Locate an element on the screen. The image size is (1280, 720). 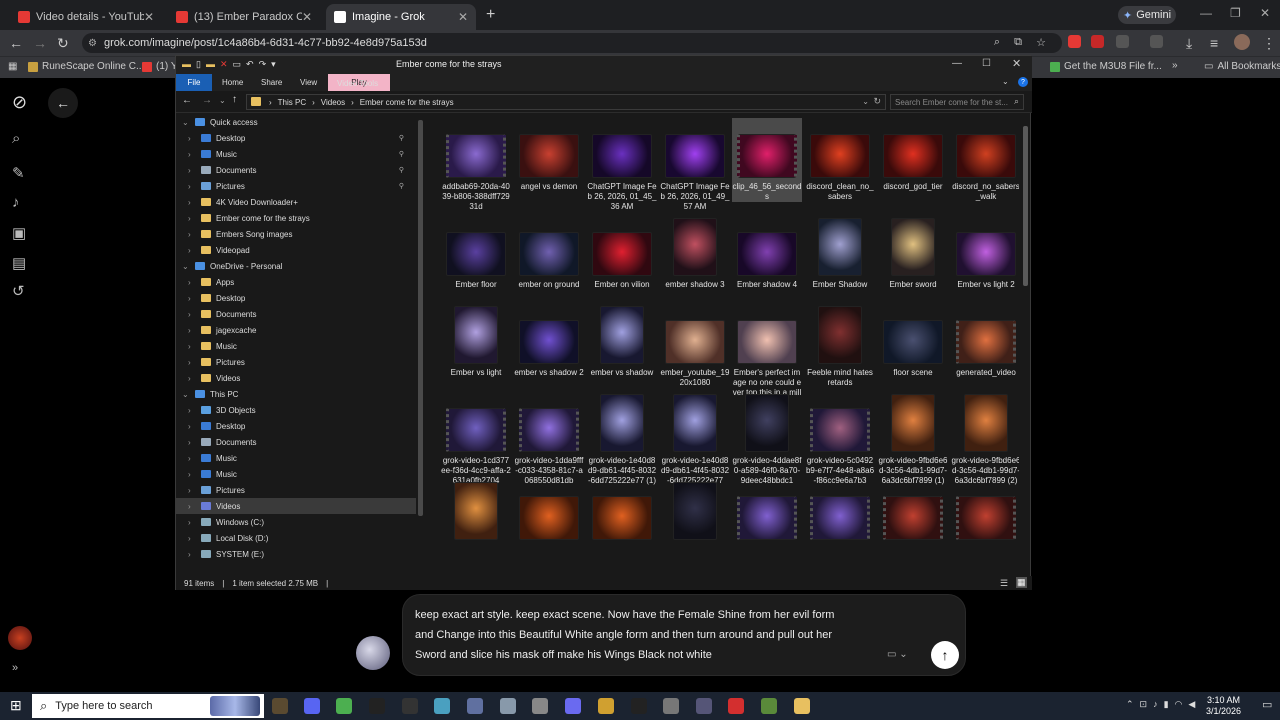
more-bookmarks-icon: » is located at coordinates (1175, 65).